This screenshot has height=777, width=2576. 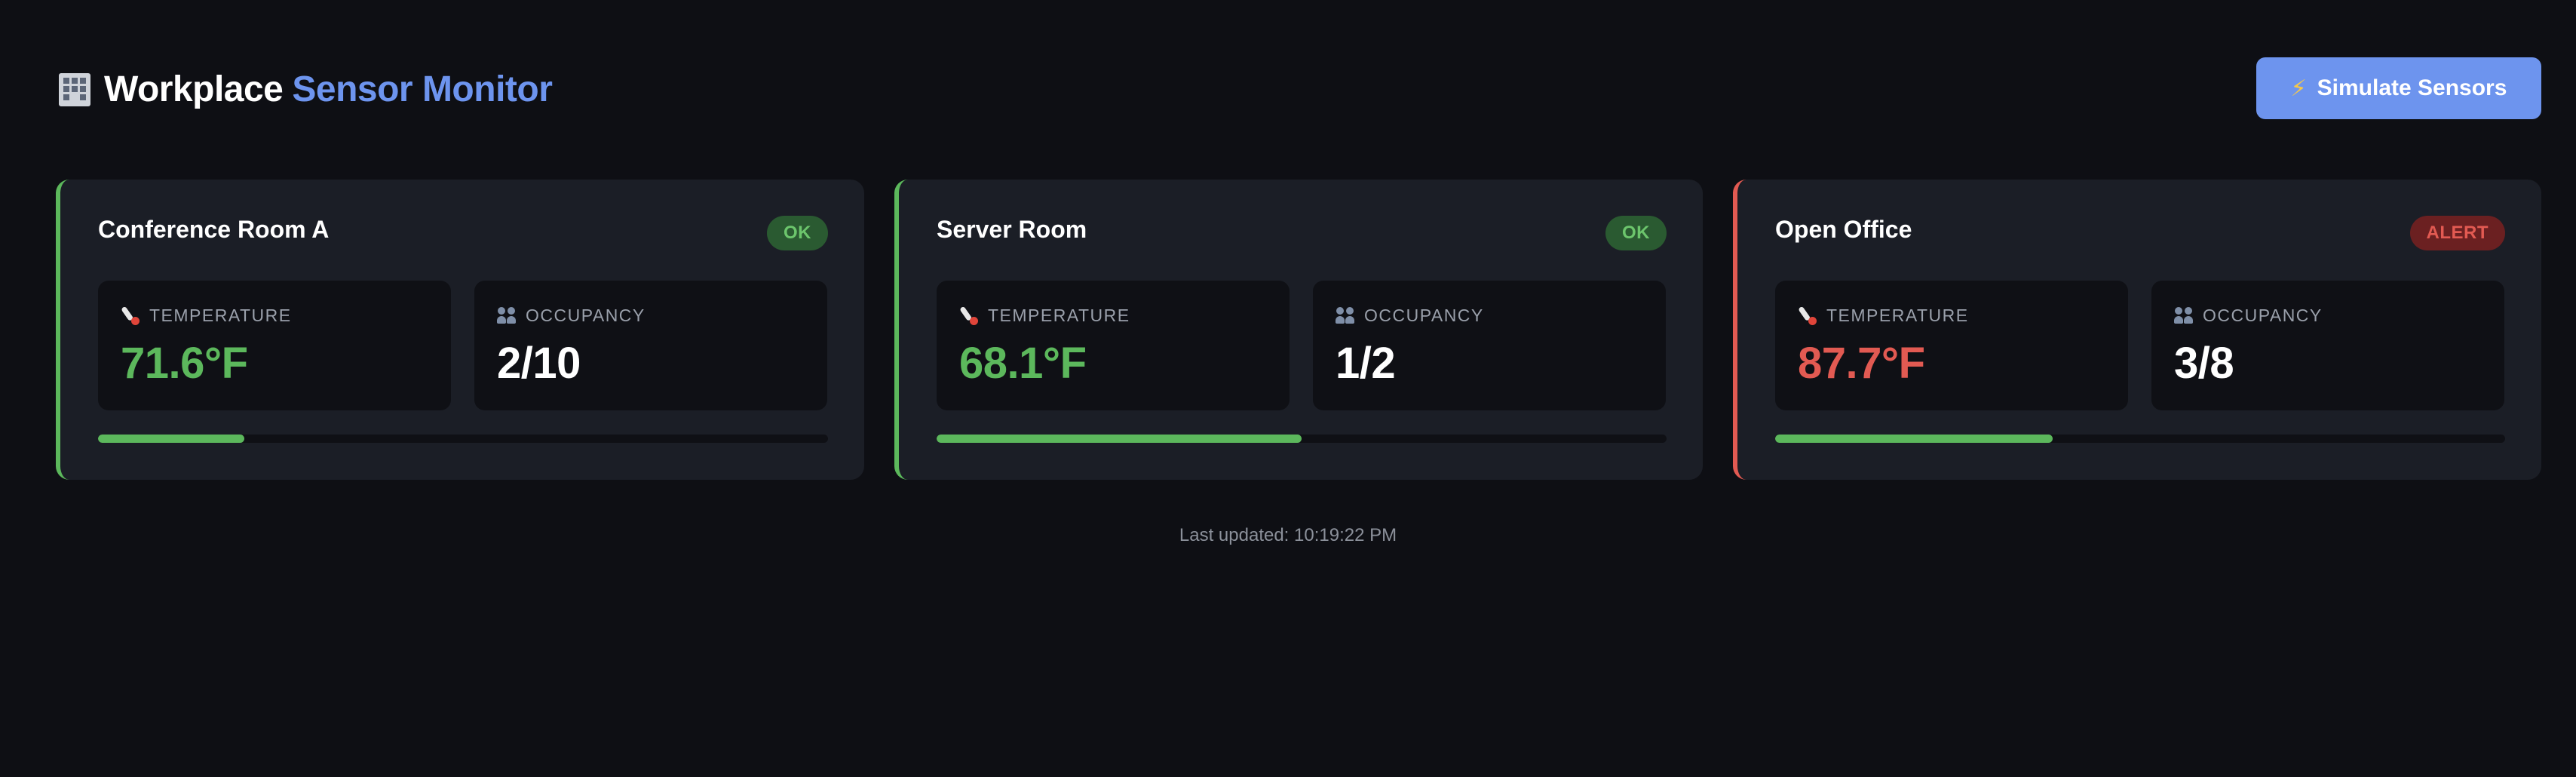 What do you see at coordinates (1023, 363) in the screenshot?
I see `temperature-value: 68.1°F` at bounding box center [1023, 363].